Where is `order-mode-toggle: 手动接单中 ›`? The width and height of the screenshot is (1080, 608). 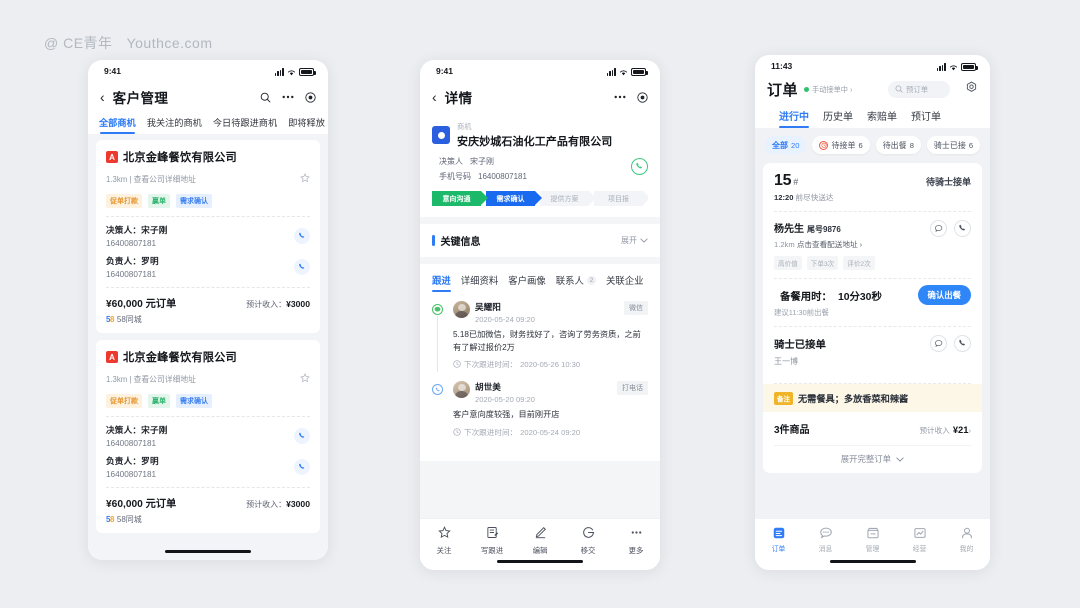 order-mode-toggle: 手动接单中 › is located at coordinates (828, 90).